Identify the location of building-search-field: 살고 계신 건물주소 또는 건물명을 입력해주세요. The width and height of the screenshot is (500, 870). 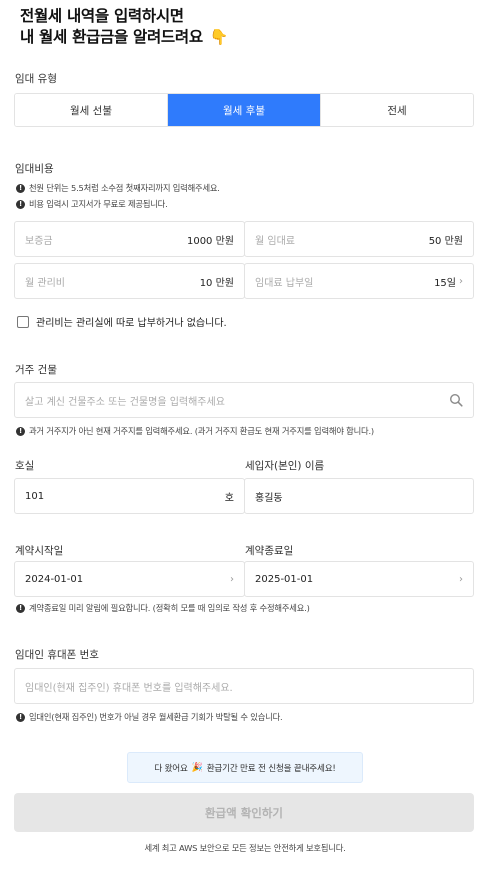
(244, 400).